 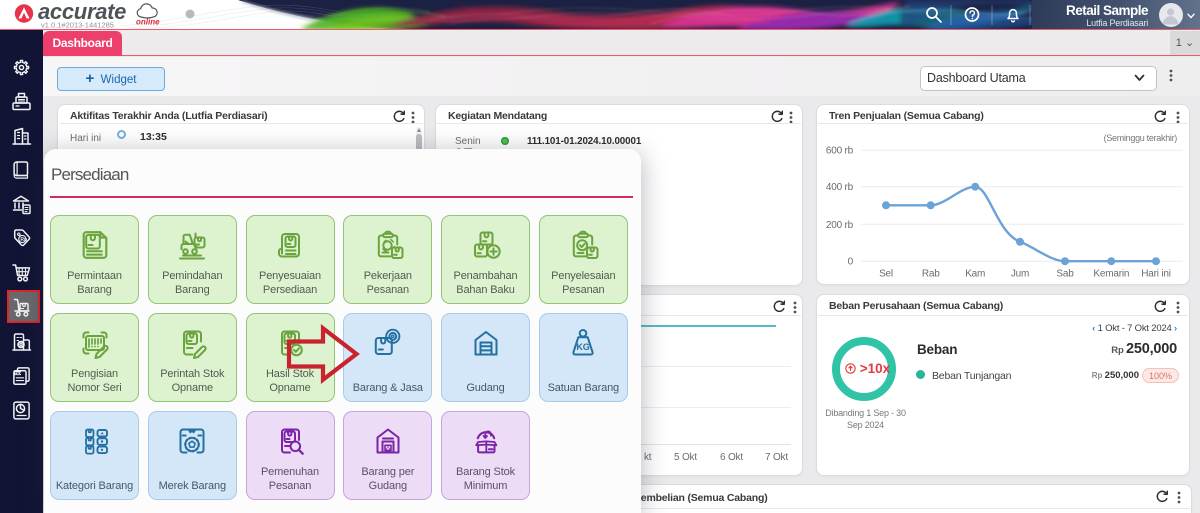 I want to click on svg-text: 400 rb, so click(x=840, y=187).